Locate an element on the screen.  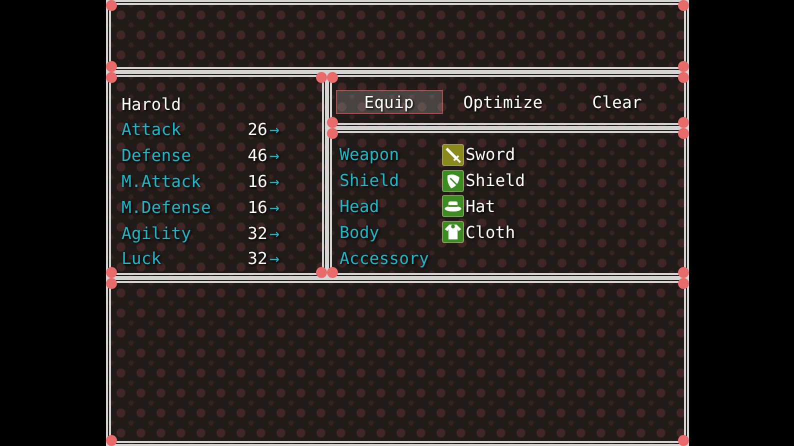
shield-icon is located at coordinates (453, 181).